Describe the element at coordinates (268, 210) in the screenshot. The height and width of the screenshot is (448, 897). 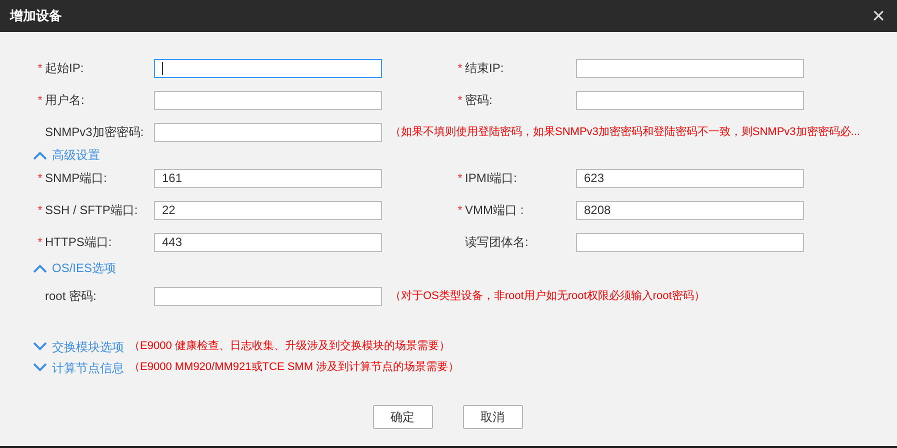
I see `text-field: 22` at that location.